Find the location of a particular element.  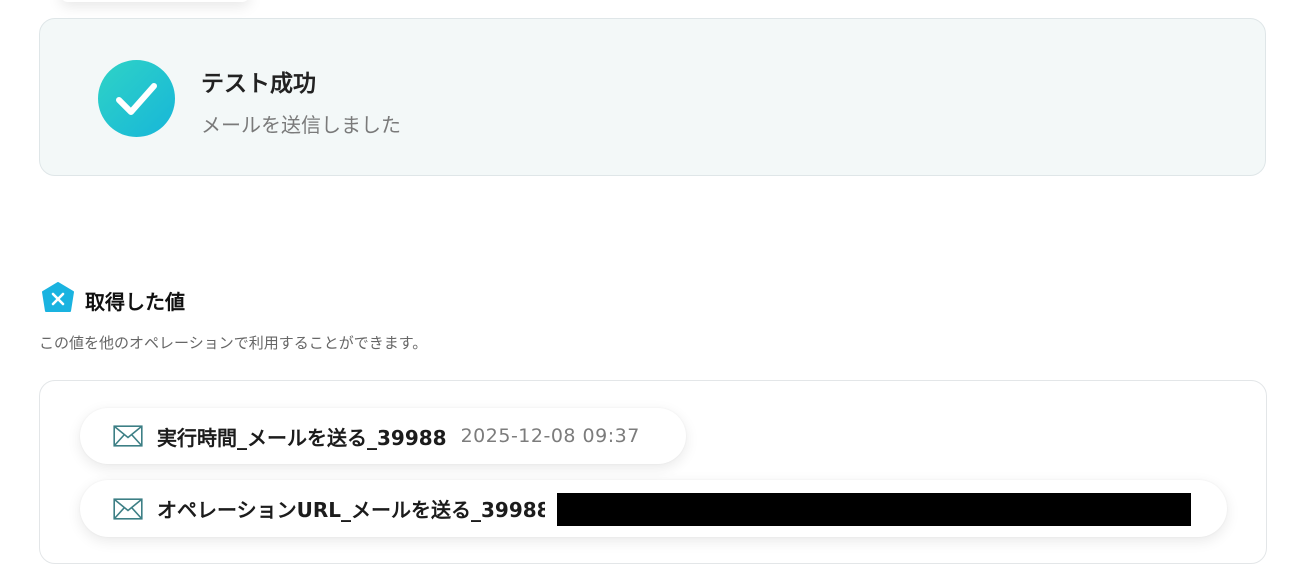

yoom-logo-icon is located at coordinates (58, 297).